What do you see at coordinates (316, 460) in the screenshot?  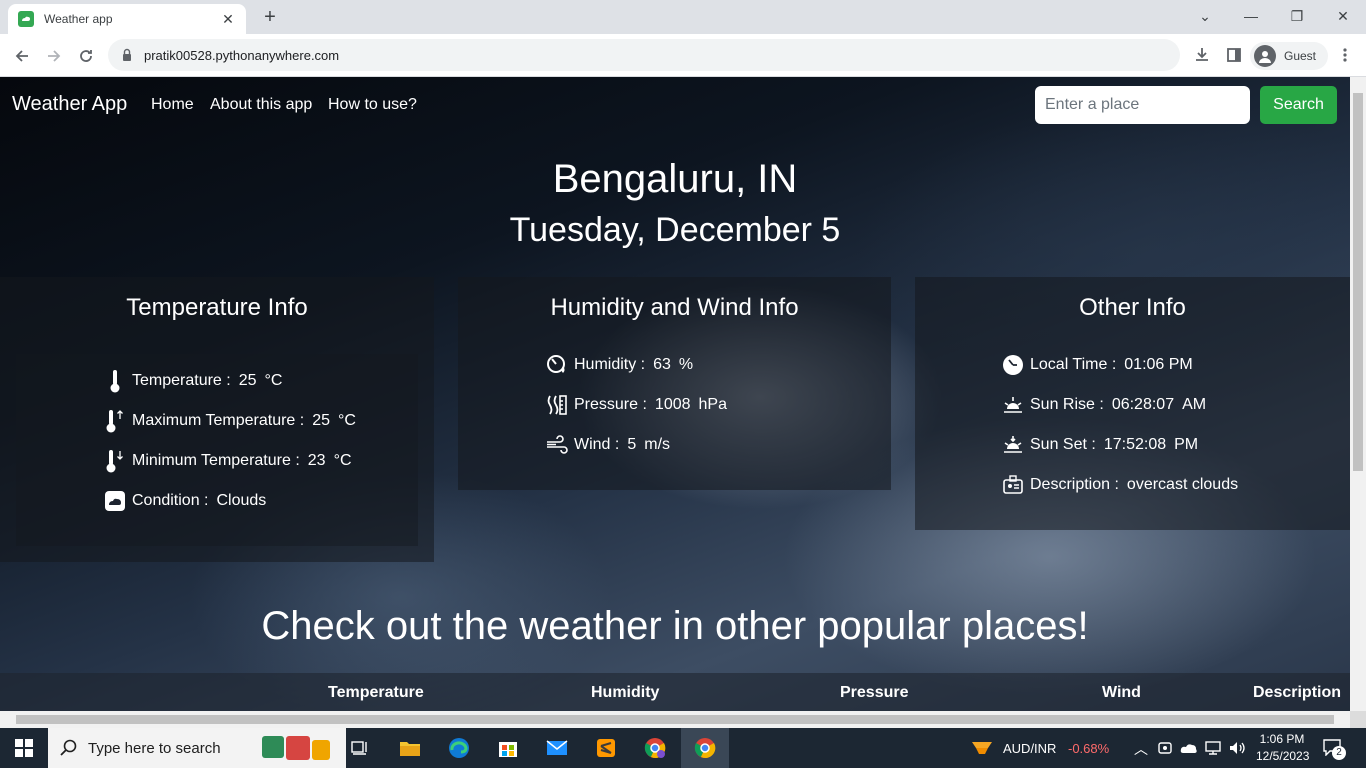 I see `min-temperature-value: 23` at bounding box center [316, 460].